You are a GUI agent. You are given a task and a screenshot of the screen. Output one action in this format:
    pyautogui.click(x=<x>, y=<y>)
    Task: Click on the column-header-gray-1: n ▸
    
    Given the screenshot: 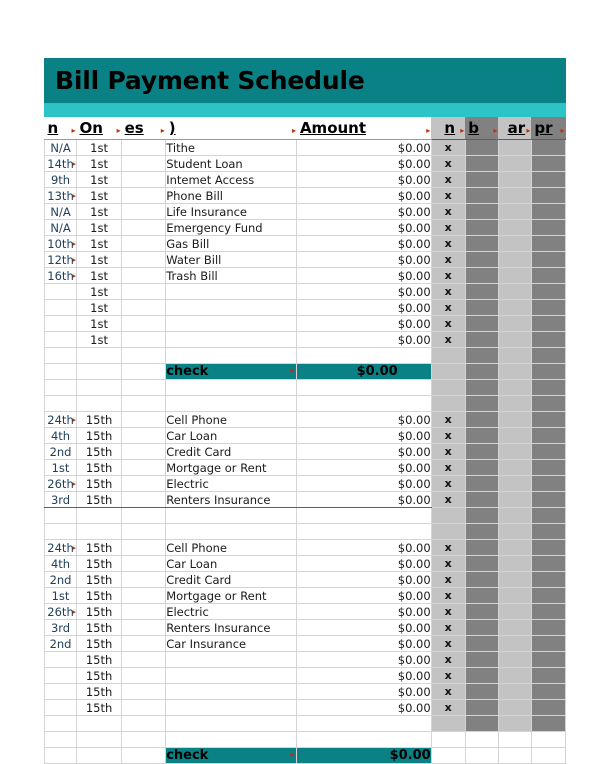 What is the action you would take?
    pyautogui.click(x=448, y=128)
    